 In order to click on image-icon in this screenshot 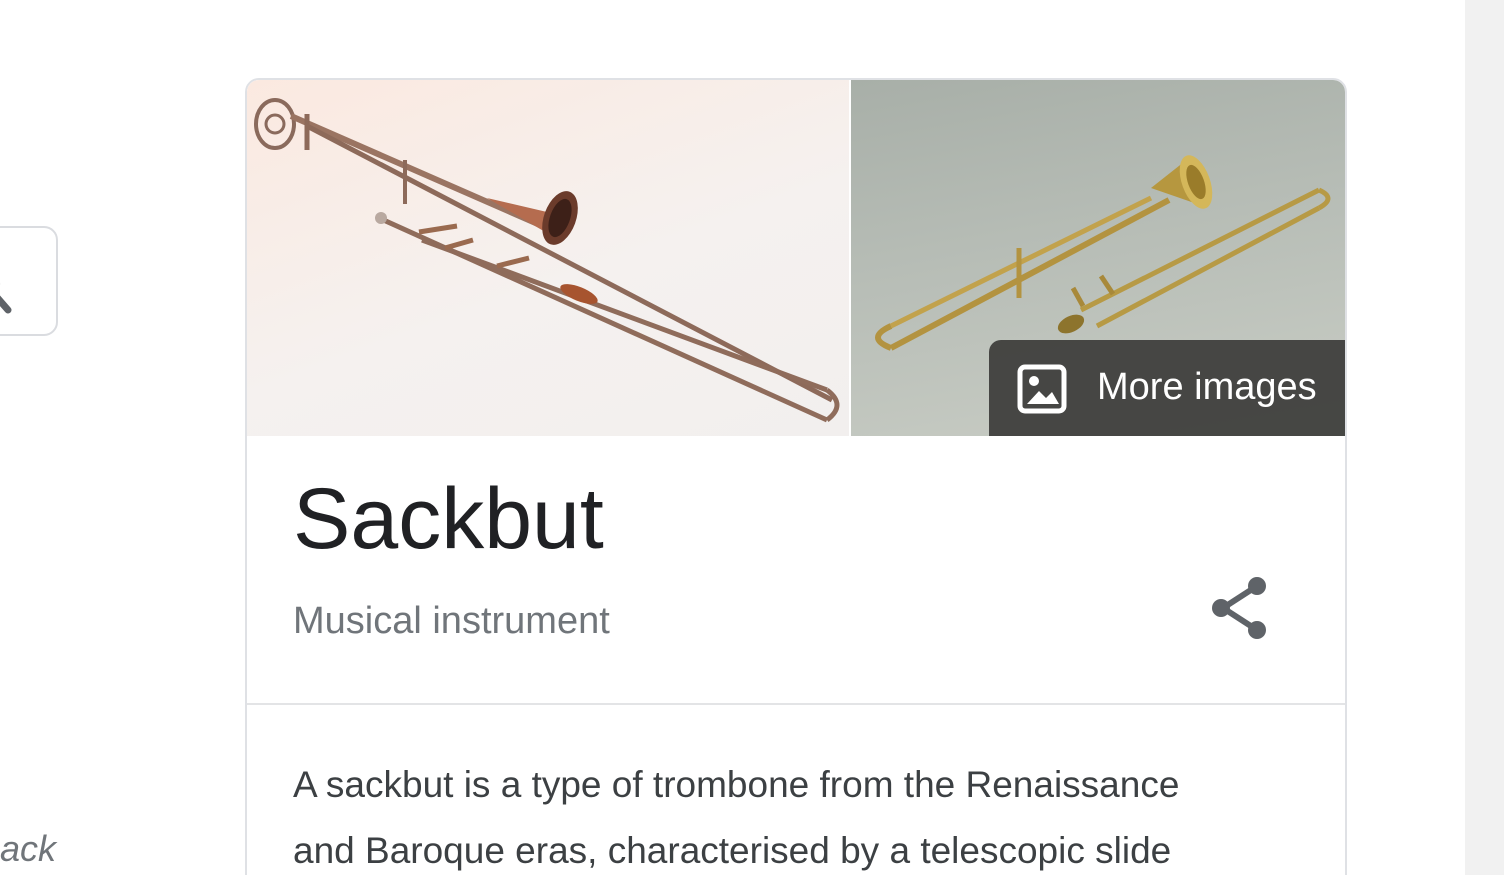, I will do `click(1042, 389)`.